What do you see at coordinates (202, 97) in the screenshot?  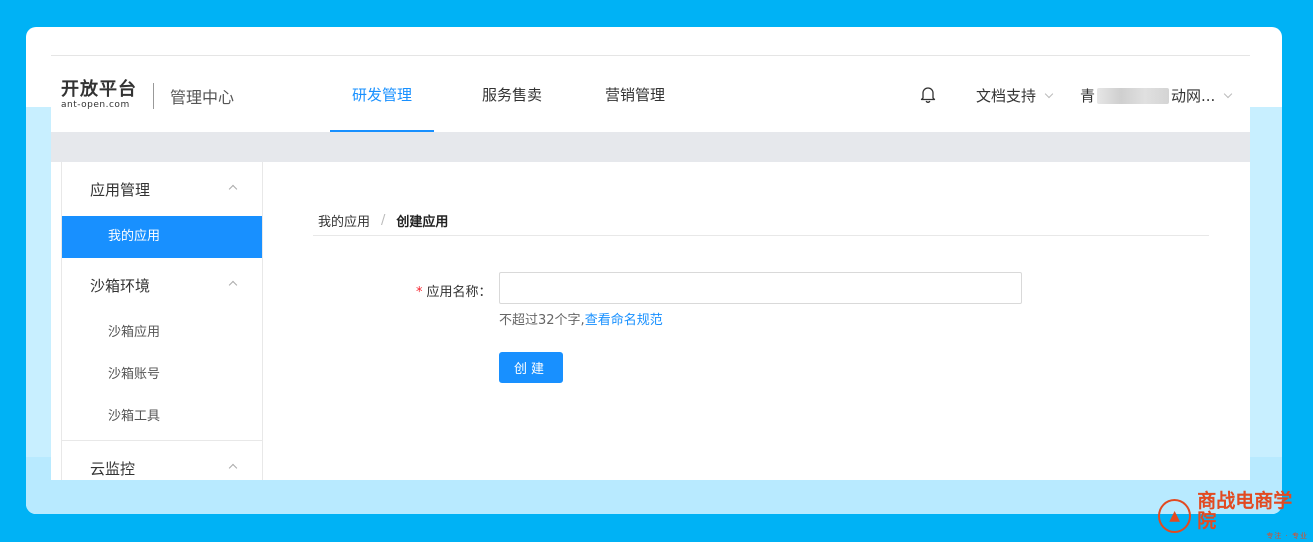 I see `center-title: 管理中心` at bounding box center [202, 97].